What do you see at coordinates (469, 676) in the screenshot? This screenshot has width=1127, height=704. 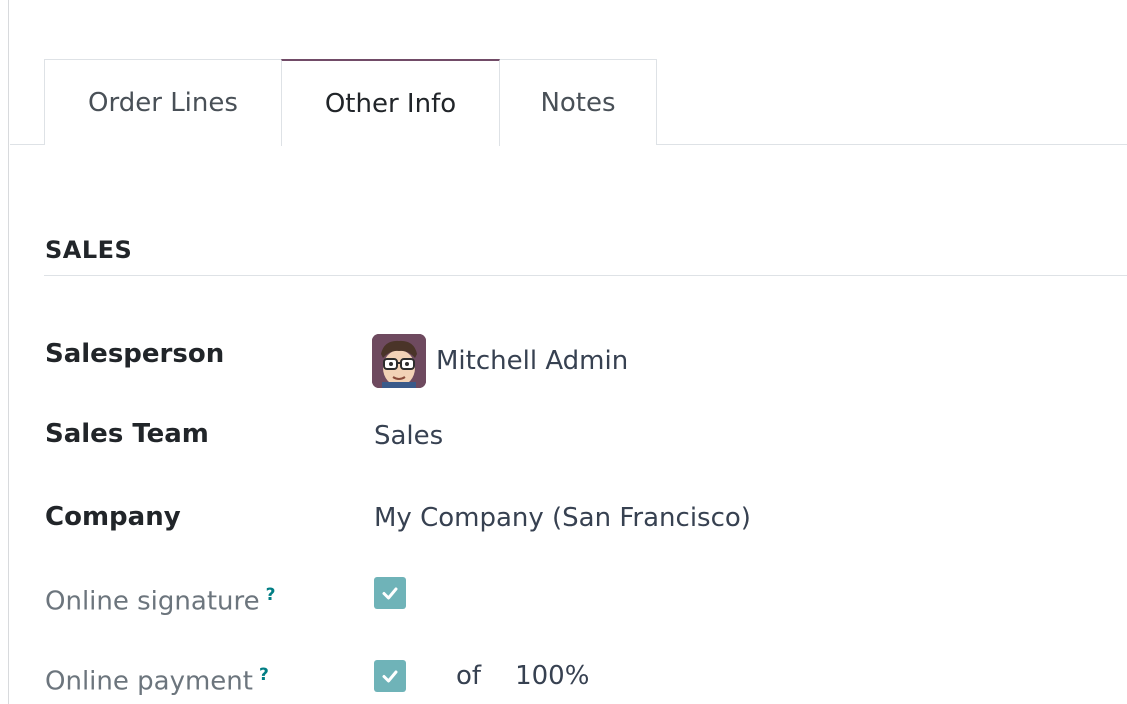 I see `online-payment-of-label: of` at bounding box center [469, 676].